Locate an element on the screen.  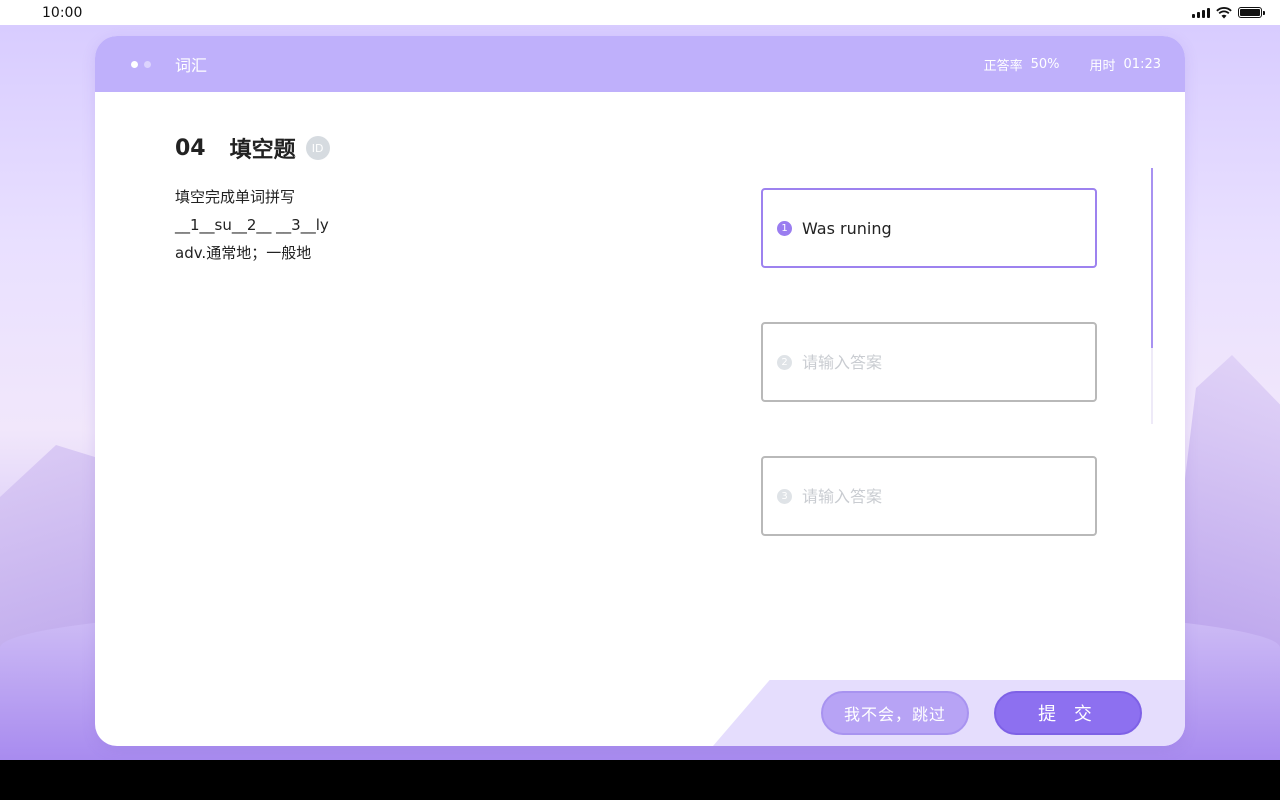
answers-scrollbar is located at coordinates (1152, 296).